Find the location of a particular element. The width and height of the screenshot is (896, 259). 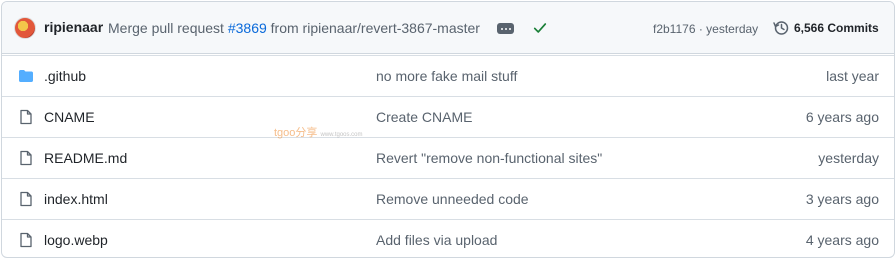

commit-sha-link: f2b1176 · yesterday is located at coordinates (705, 29).